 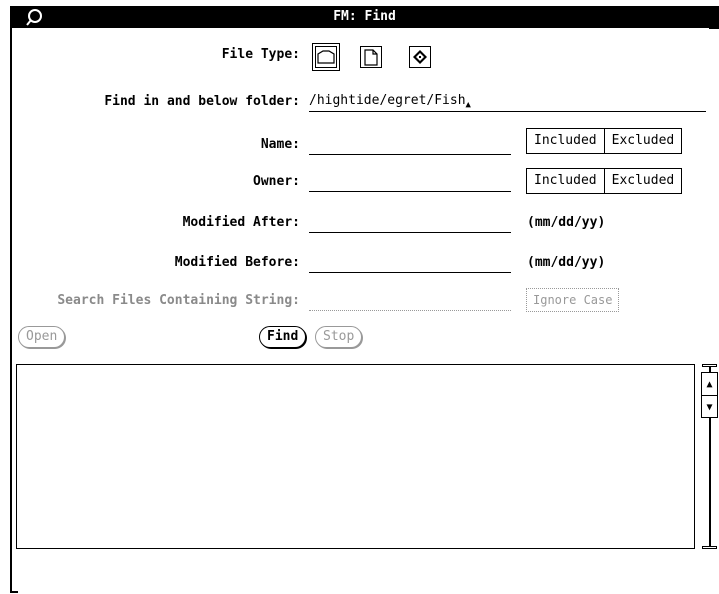 I want to click on modified-after-format-hint: (mm/dd/yy), so click(x=566, y=222).